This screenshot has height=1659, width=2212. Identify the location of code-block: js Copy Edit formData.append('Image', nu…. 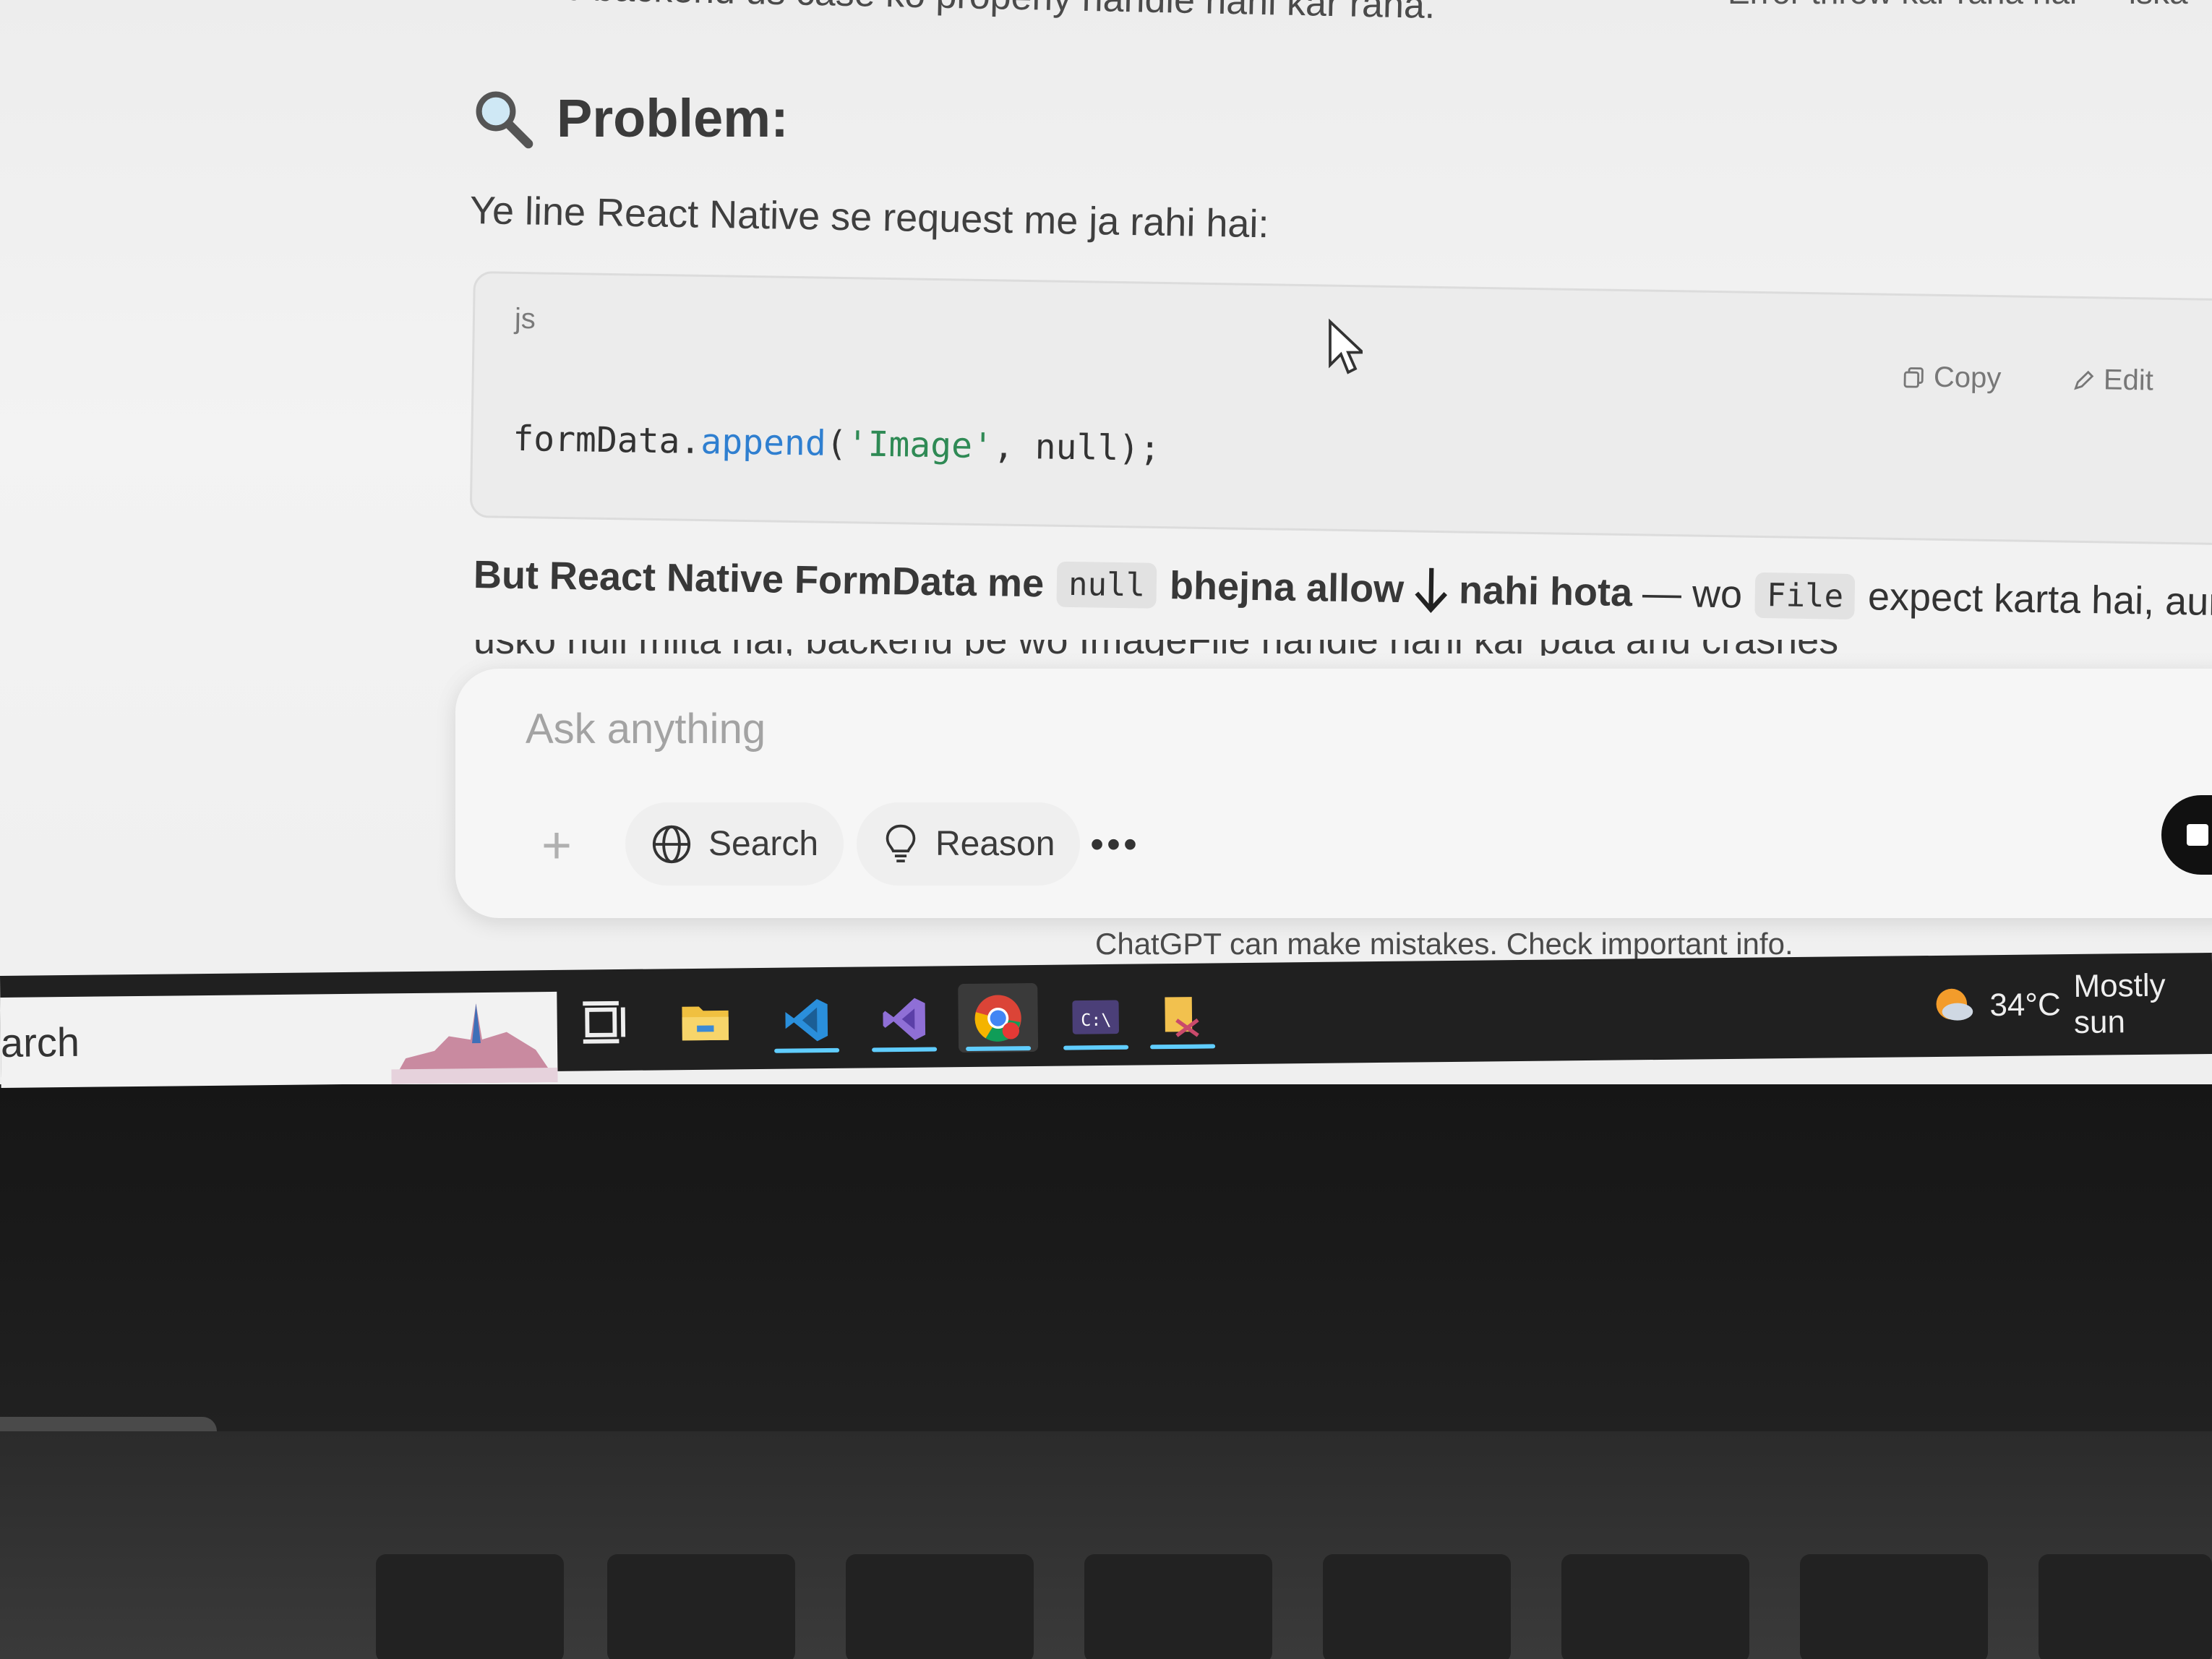
(1340, 408).